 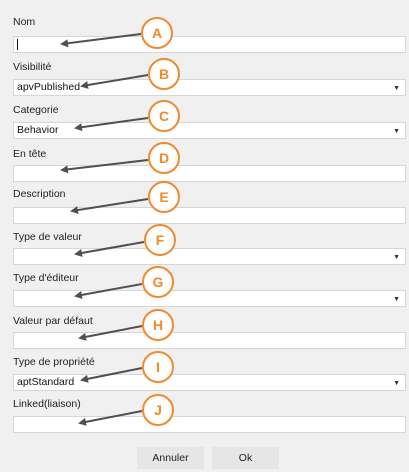 What do you see at coordinates (209, 340) in the screenshot?
I see `valeur-par-defaut-input` at bounding box center [209, 340].